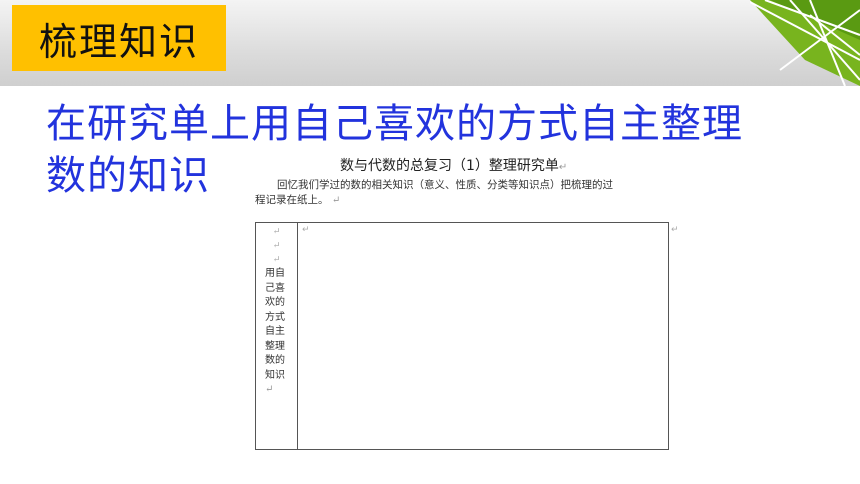  What do you see at coordinates (275, 324) in the screenshot?
I see `left-cell-text-content: 用自己喜欢的方式自主整理数的知识` at bounding box center [275, 324].